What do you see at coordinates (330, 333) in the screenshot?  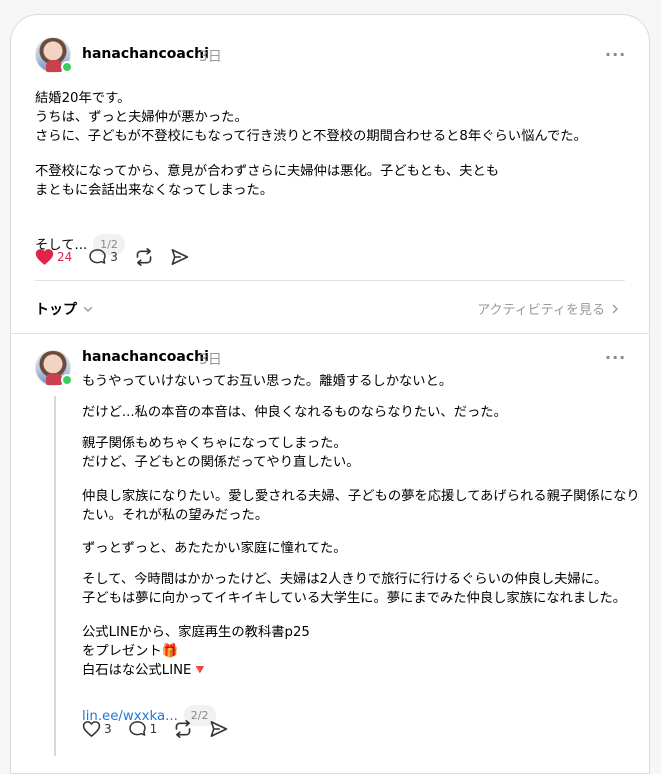 I see `section-divider` at bounding box center [330, 333].